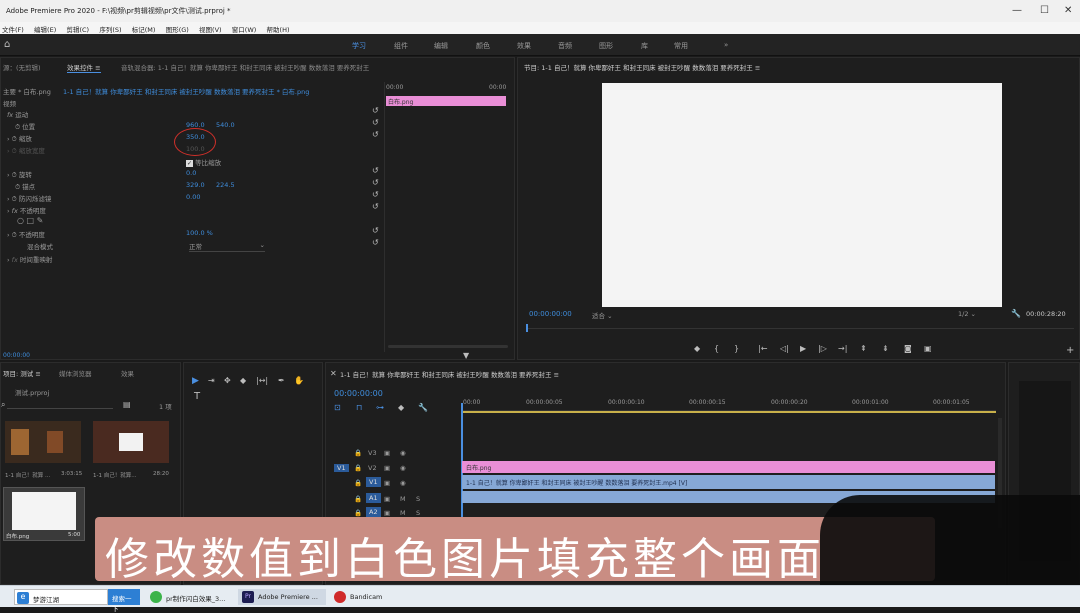 The width and height of the screenshot is (1080, 613). What do you see at coordinates (762, 348) in the screenshot?
I see `go-to-in-icon: |←` at bounding box center [762, 348].